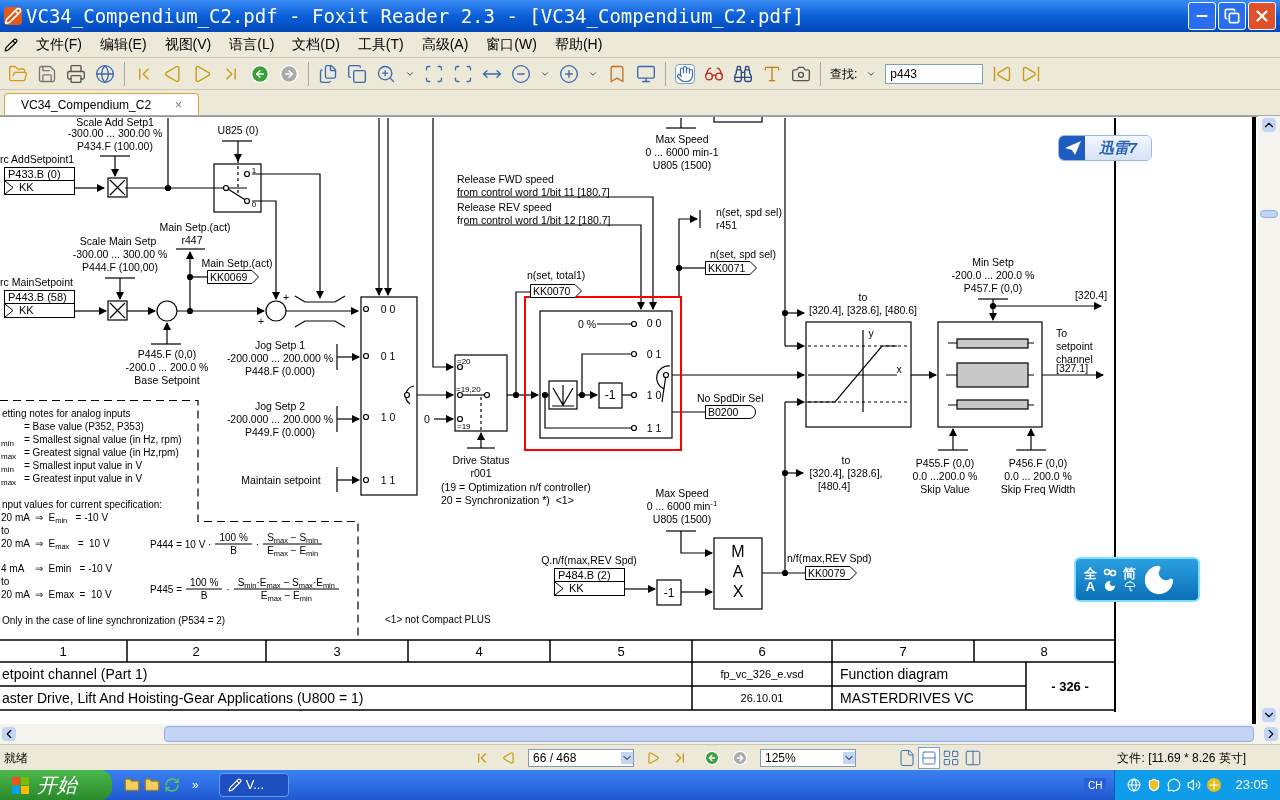 The width and height of the screenshot is (1280, 800). Describe the element at coordinates (945, 489) in the screenshot. I see `diagram-label: Skip Value` at that location.